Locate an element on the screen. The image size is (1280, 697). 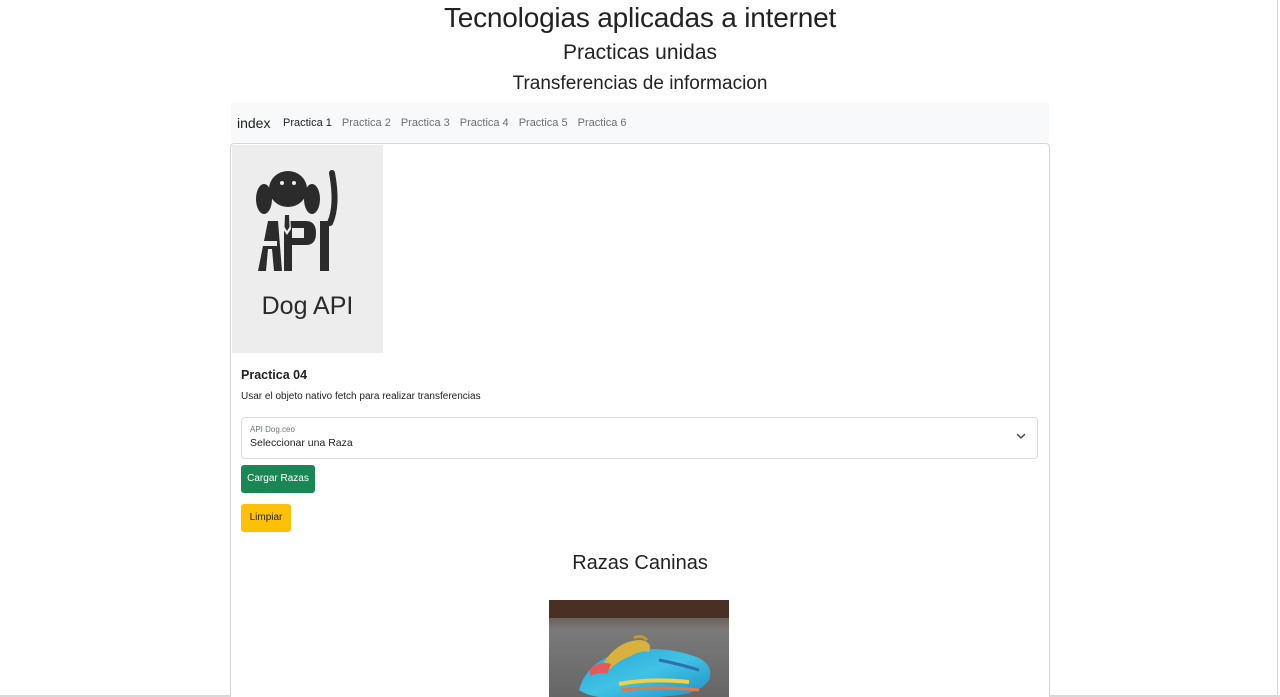
card-title: Practica 04 is located at coordinates (274, 375).